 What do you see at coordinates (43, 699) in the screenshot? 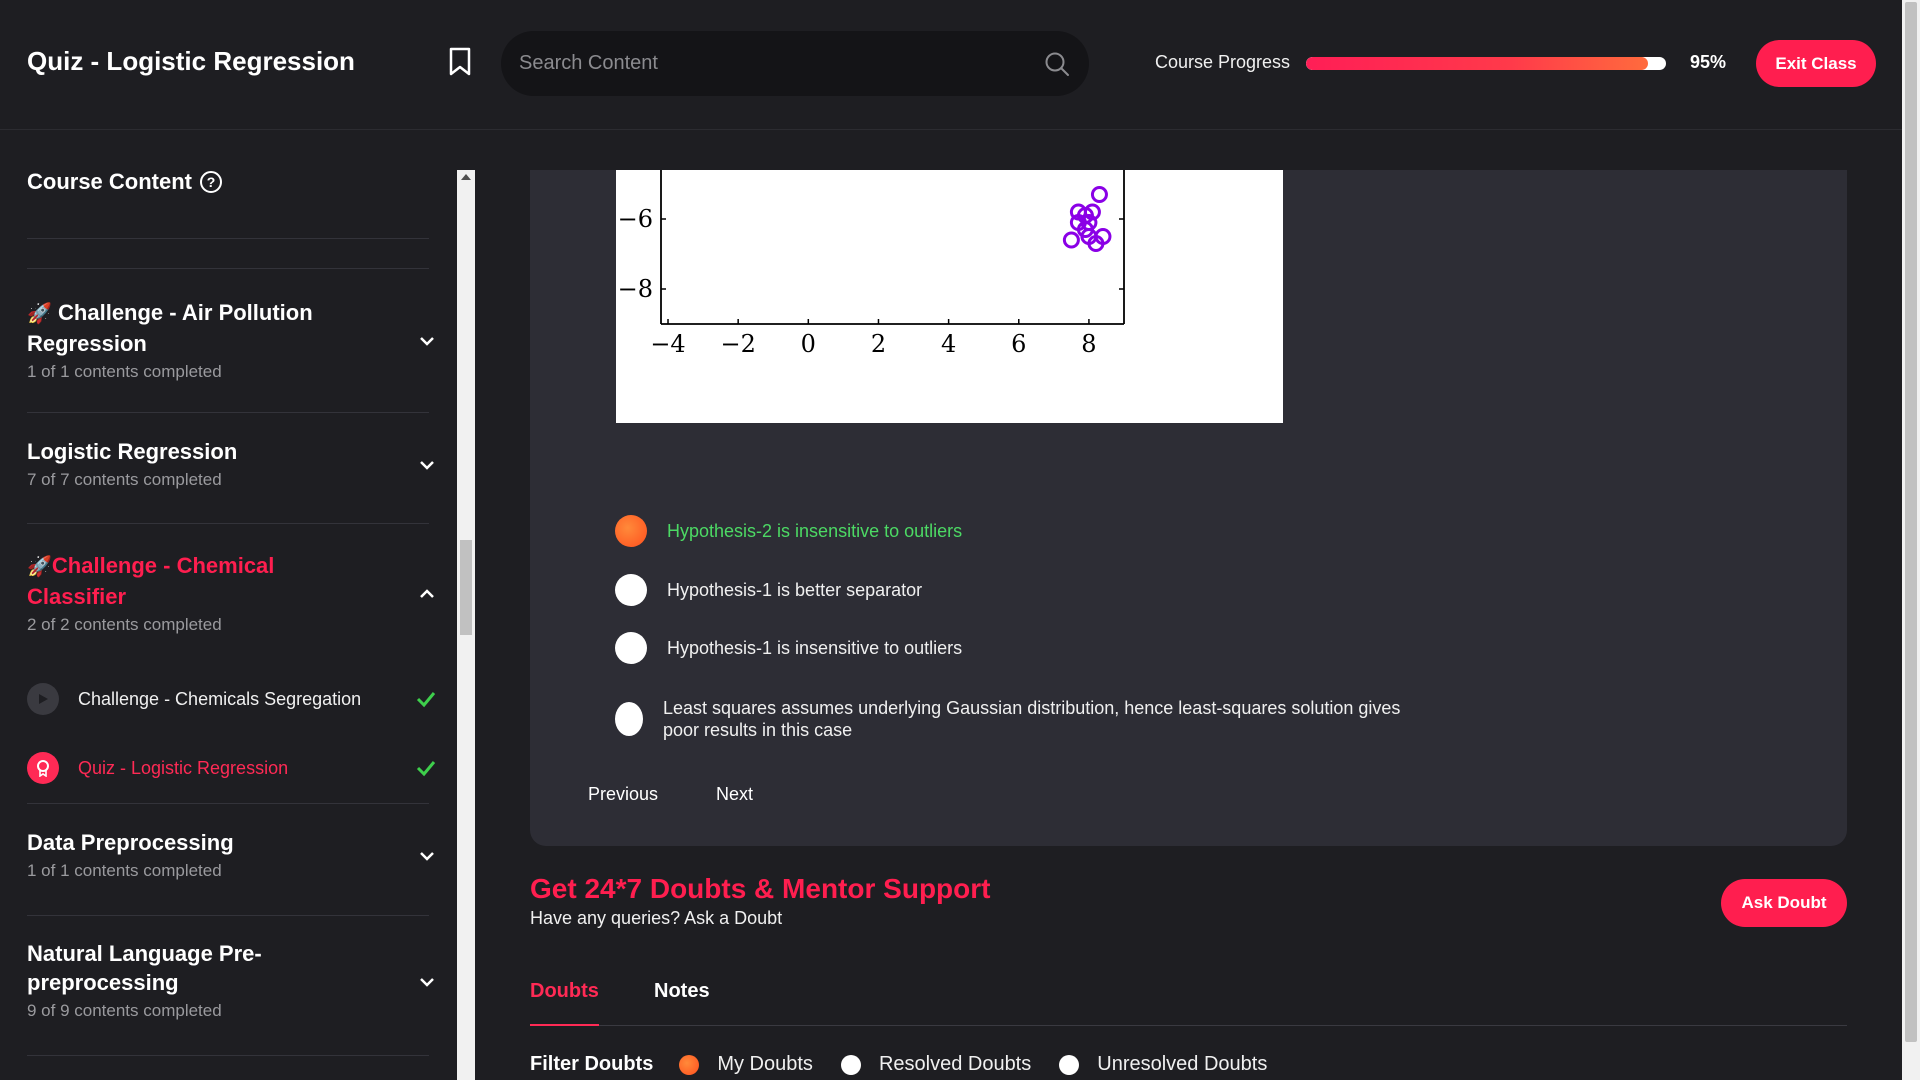
I see `play-icon` at bounding box center [43, 699].